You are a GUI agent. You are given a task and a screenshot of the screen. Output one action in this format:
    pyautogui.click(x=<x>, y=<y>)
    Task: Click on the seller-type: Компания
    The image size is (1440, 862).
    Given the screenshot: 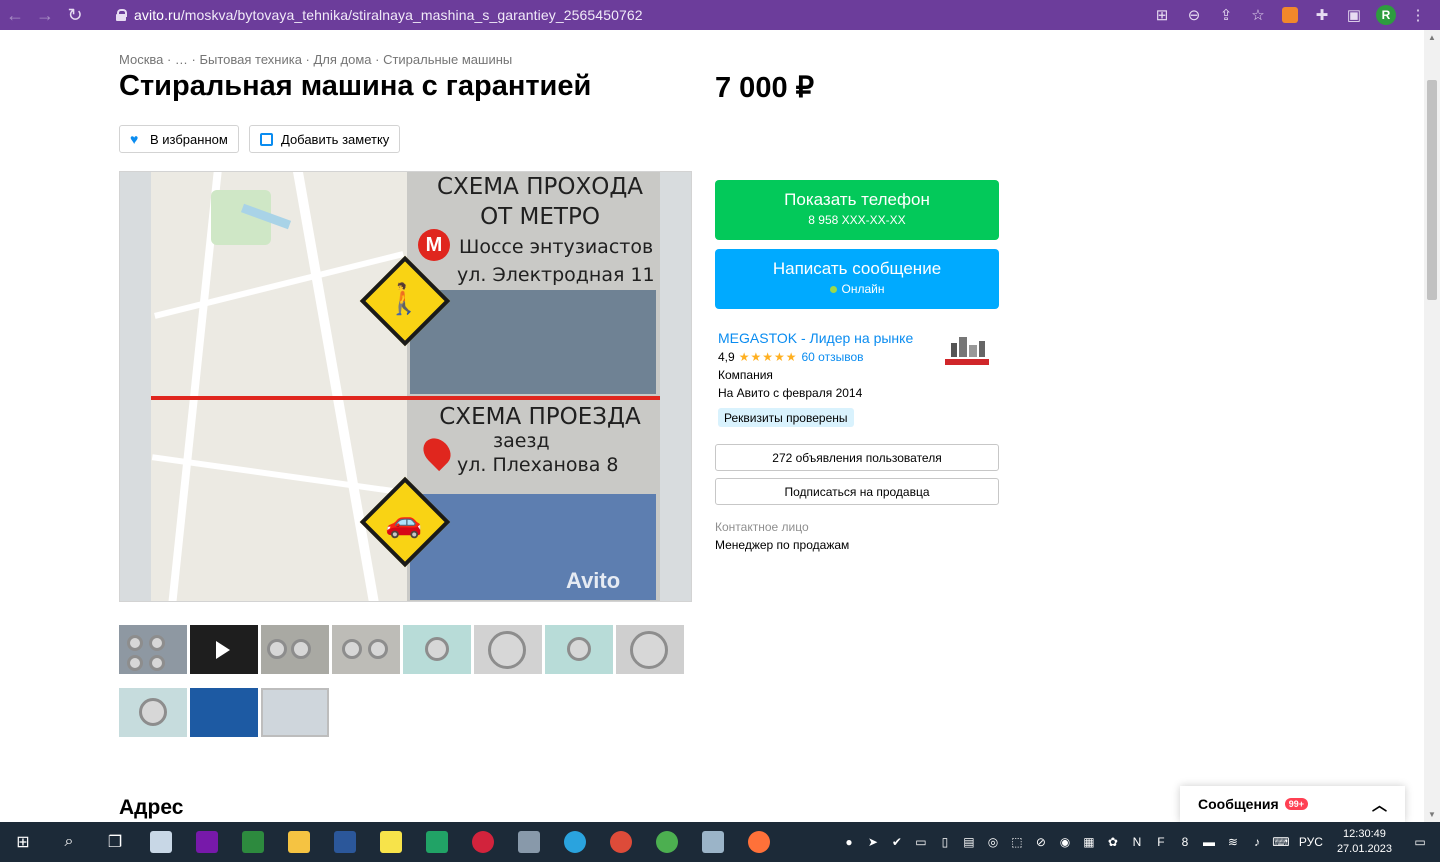 What is the action you would take?
    pyautogui.click(x=745, y=375)
    